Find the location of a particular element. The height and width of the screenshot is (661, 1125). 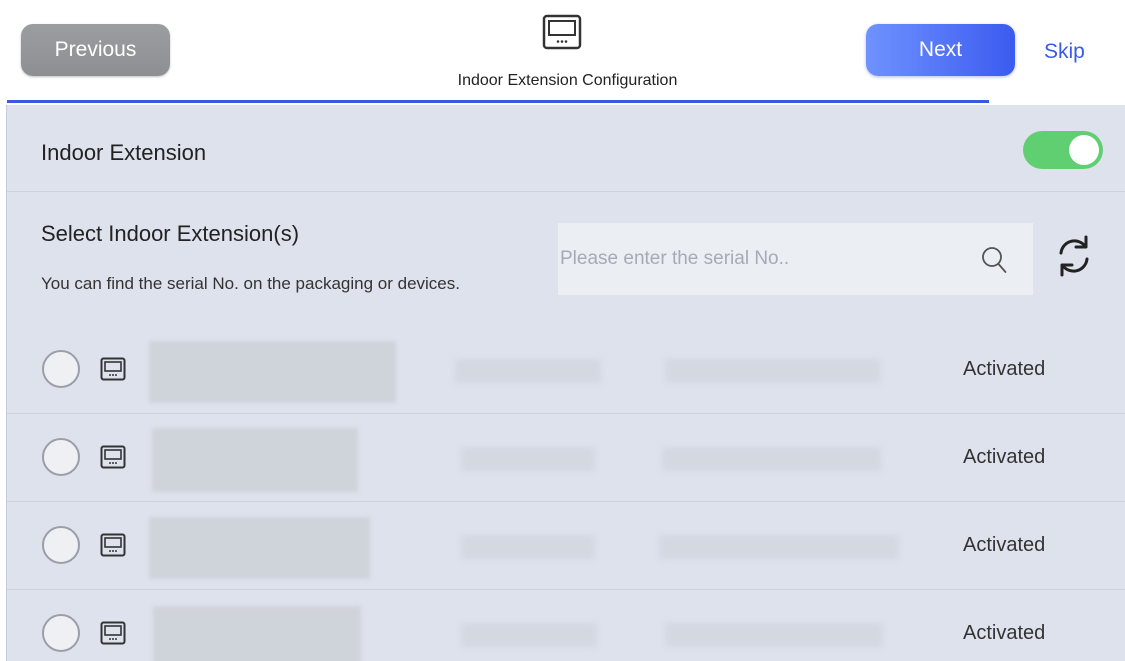

serial-search-input is located at coordinates (765, 259).